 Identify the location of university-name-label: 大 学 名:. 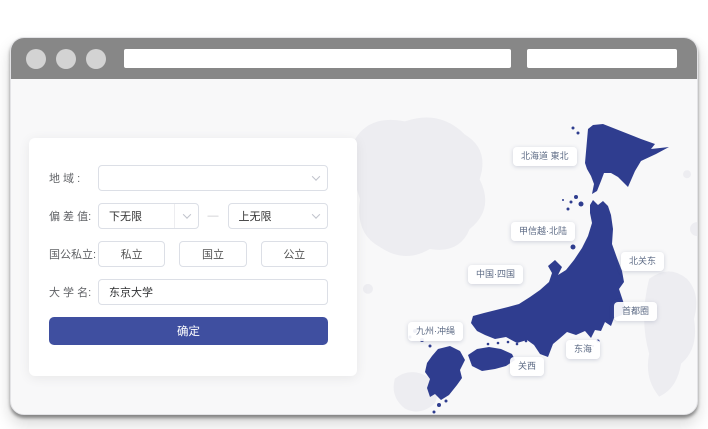
(70, 293).